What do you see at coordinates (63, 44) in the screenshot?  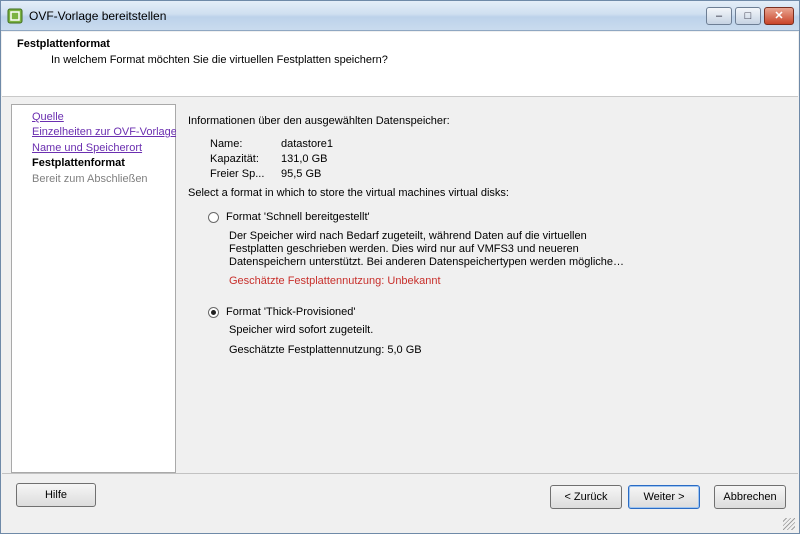 I see `page-title: Festplattenformat` at bounding box center [63, 44].